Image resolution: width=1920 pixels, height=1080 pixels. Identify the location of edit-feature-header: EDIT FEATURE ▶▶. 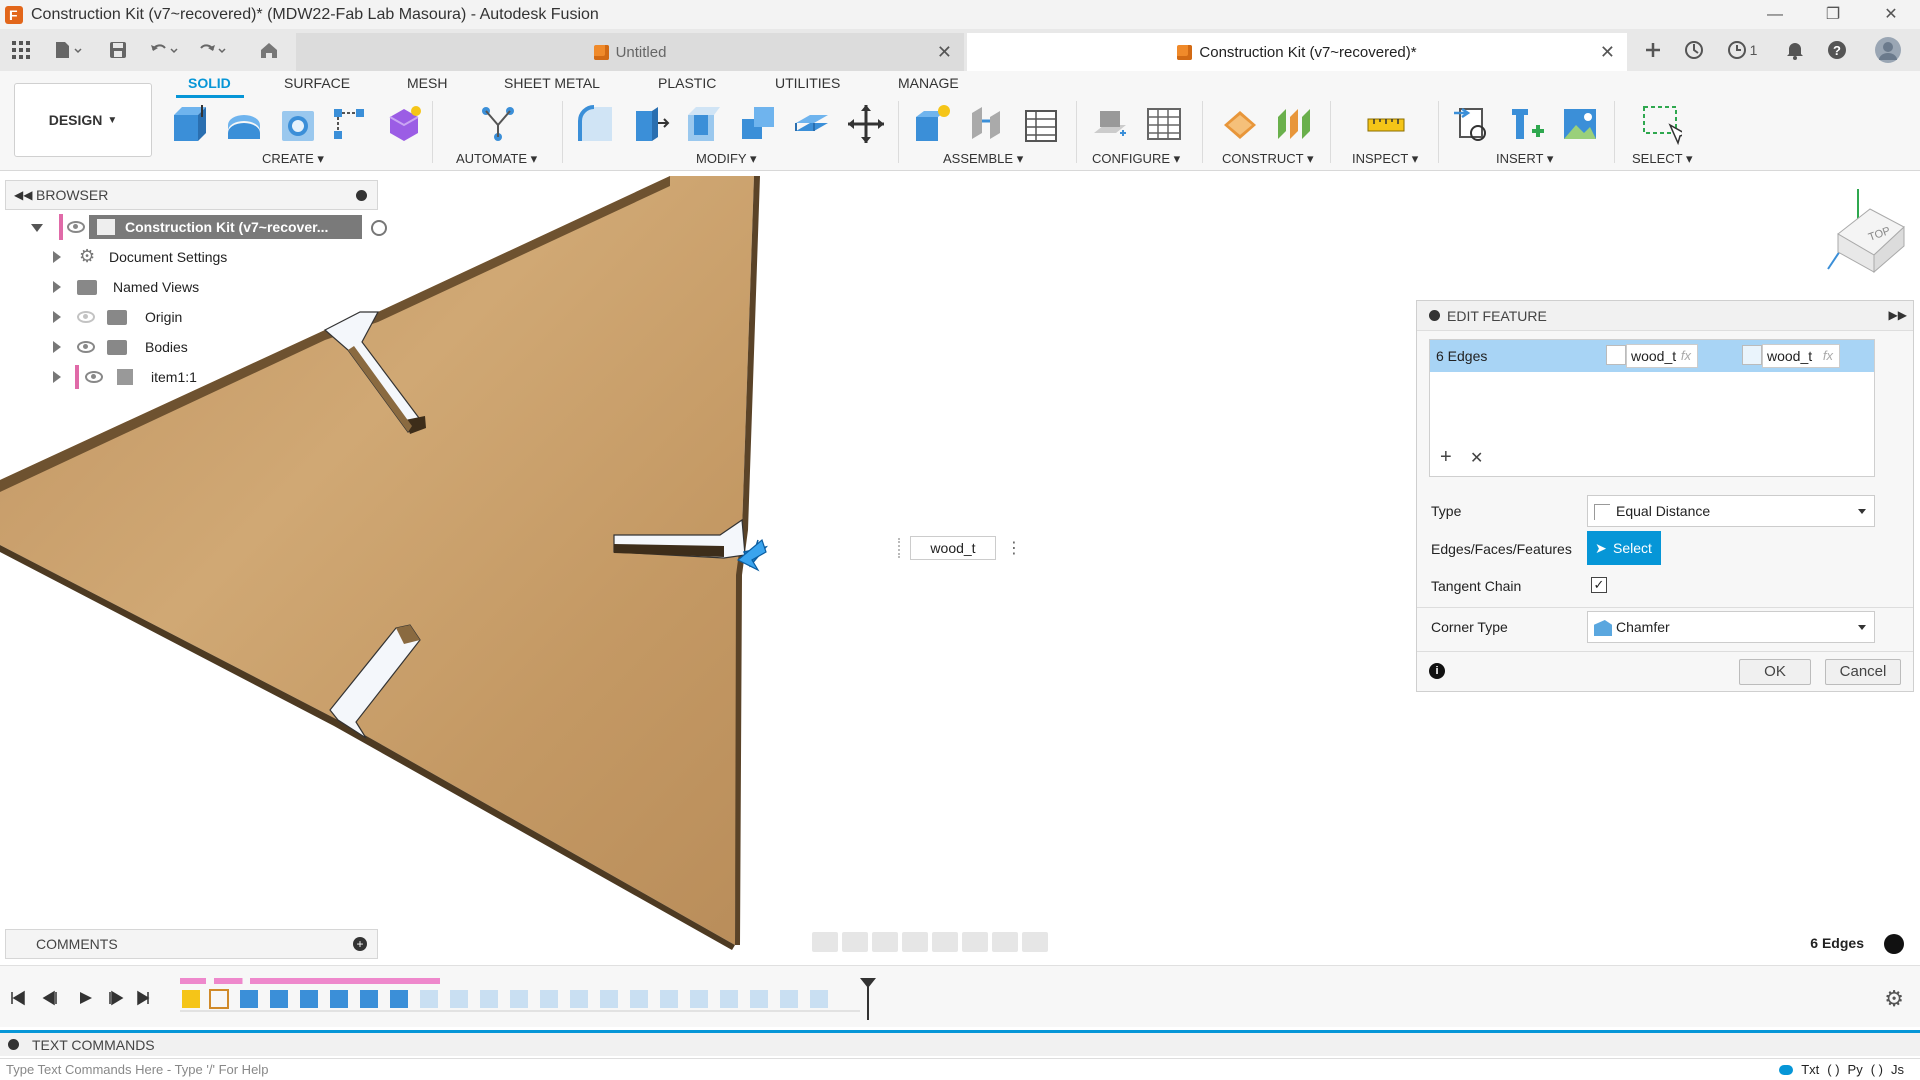
(1665, 316).